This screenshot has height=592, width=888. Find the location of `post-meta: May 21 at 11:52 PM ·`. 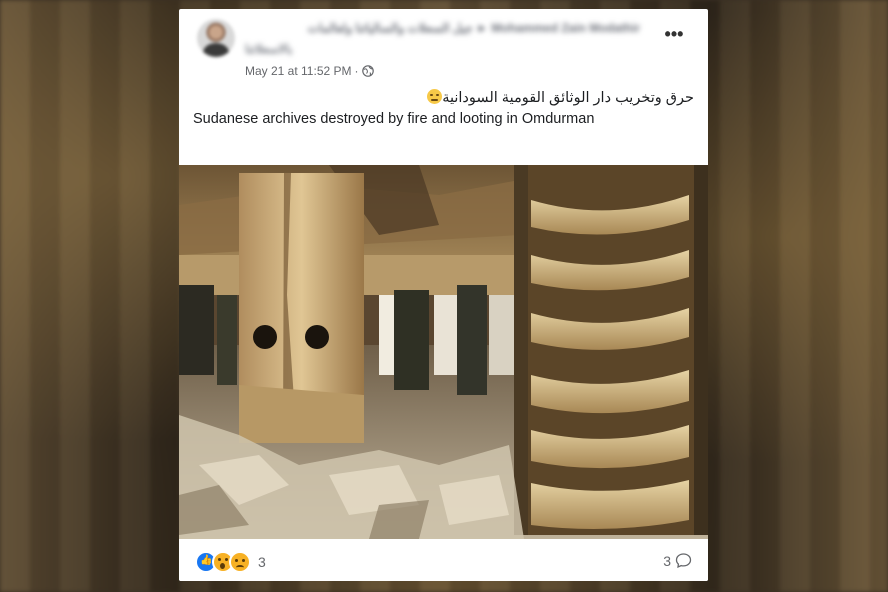

post-meta: May 21 at 11:52 PM · is located at coordinates (309, 71).